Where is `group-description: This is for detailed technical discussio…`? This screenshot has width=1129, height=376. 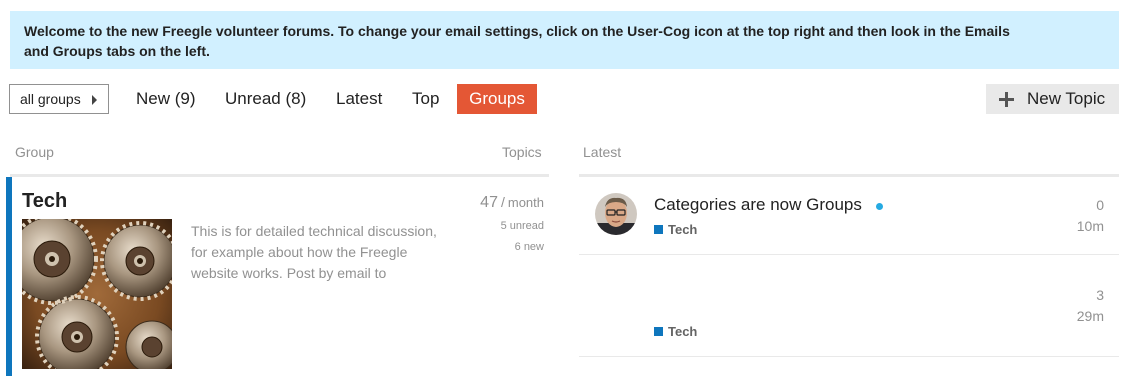
group-description: This is for detailed technical discussio… is located at coordinates (326, 252).